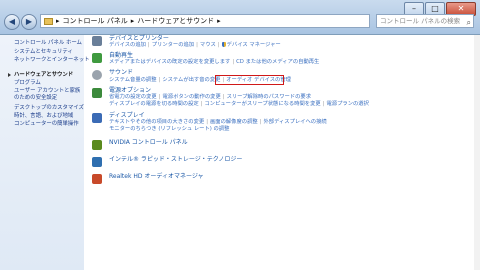 Image resolution: width=480 pixels, height=270 pixels. I want to click on highlight-box, so click(249, 80).